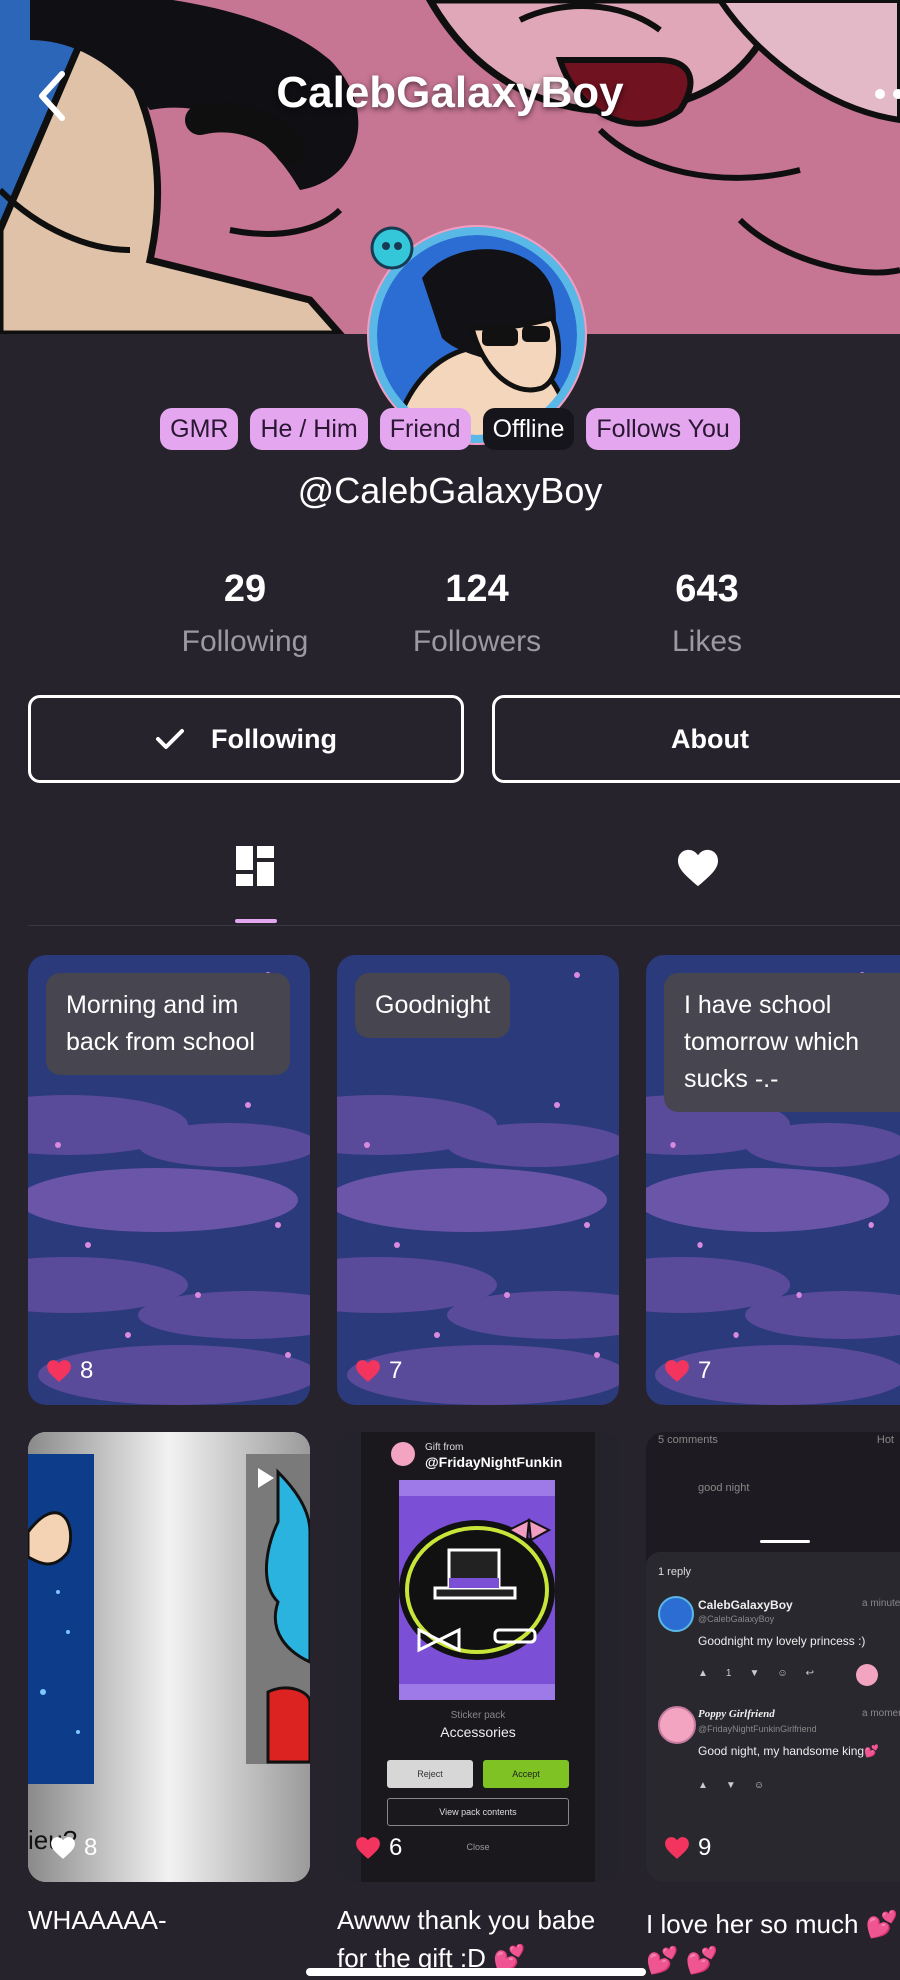 The width and height of the screenshot is (900, 1980). I want to click on stat-likes: 643 Likes, so click(707, 613).